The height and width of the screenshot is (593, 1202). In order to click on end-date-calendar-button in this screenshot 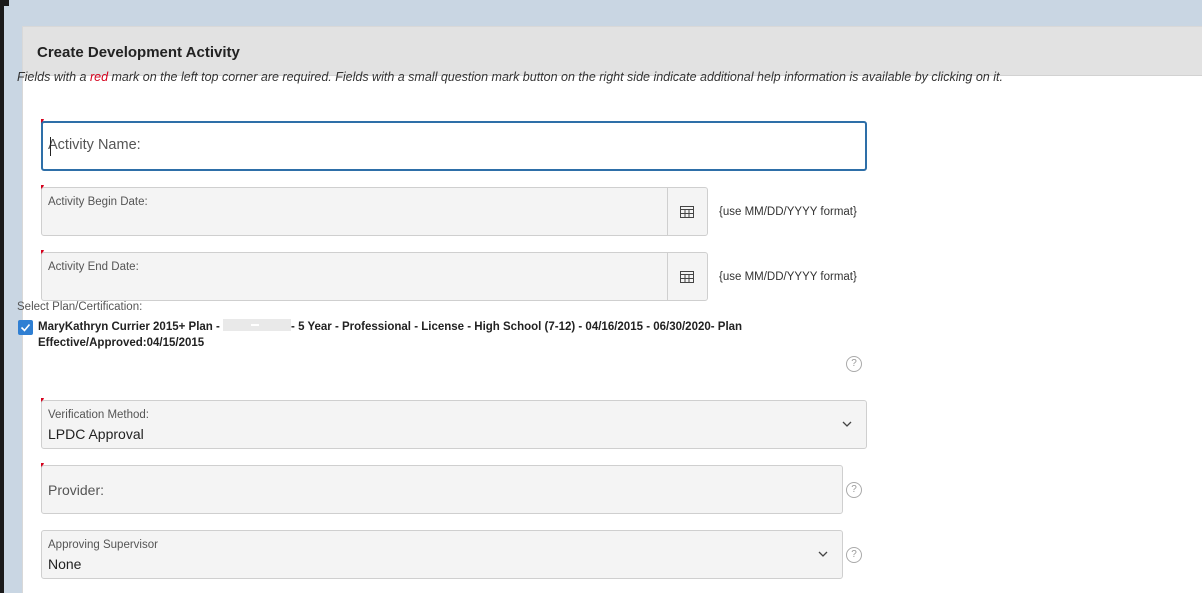, I will do `click(687, 276)`.